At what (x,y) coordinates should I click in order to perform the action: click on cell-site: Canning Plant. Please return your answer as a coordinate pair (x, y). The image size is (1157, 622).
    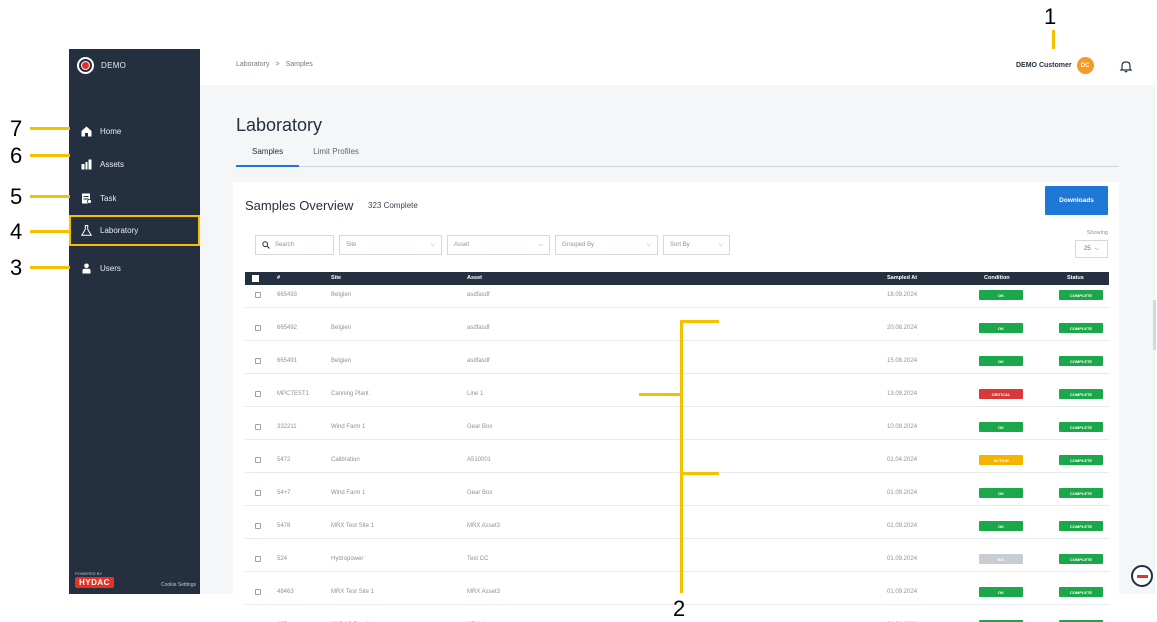
    Looking at the image, I should click on (350, 394).